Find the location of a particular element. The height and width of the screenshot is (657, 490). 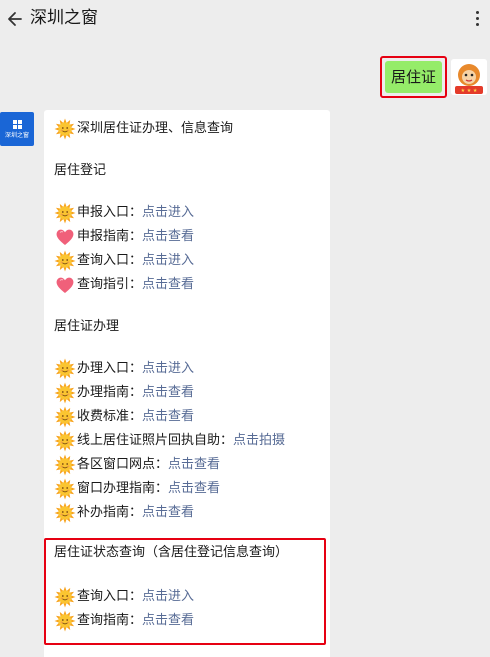

list-item: 收费标准： 点击查看 is located at coordinates (124, 417).